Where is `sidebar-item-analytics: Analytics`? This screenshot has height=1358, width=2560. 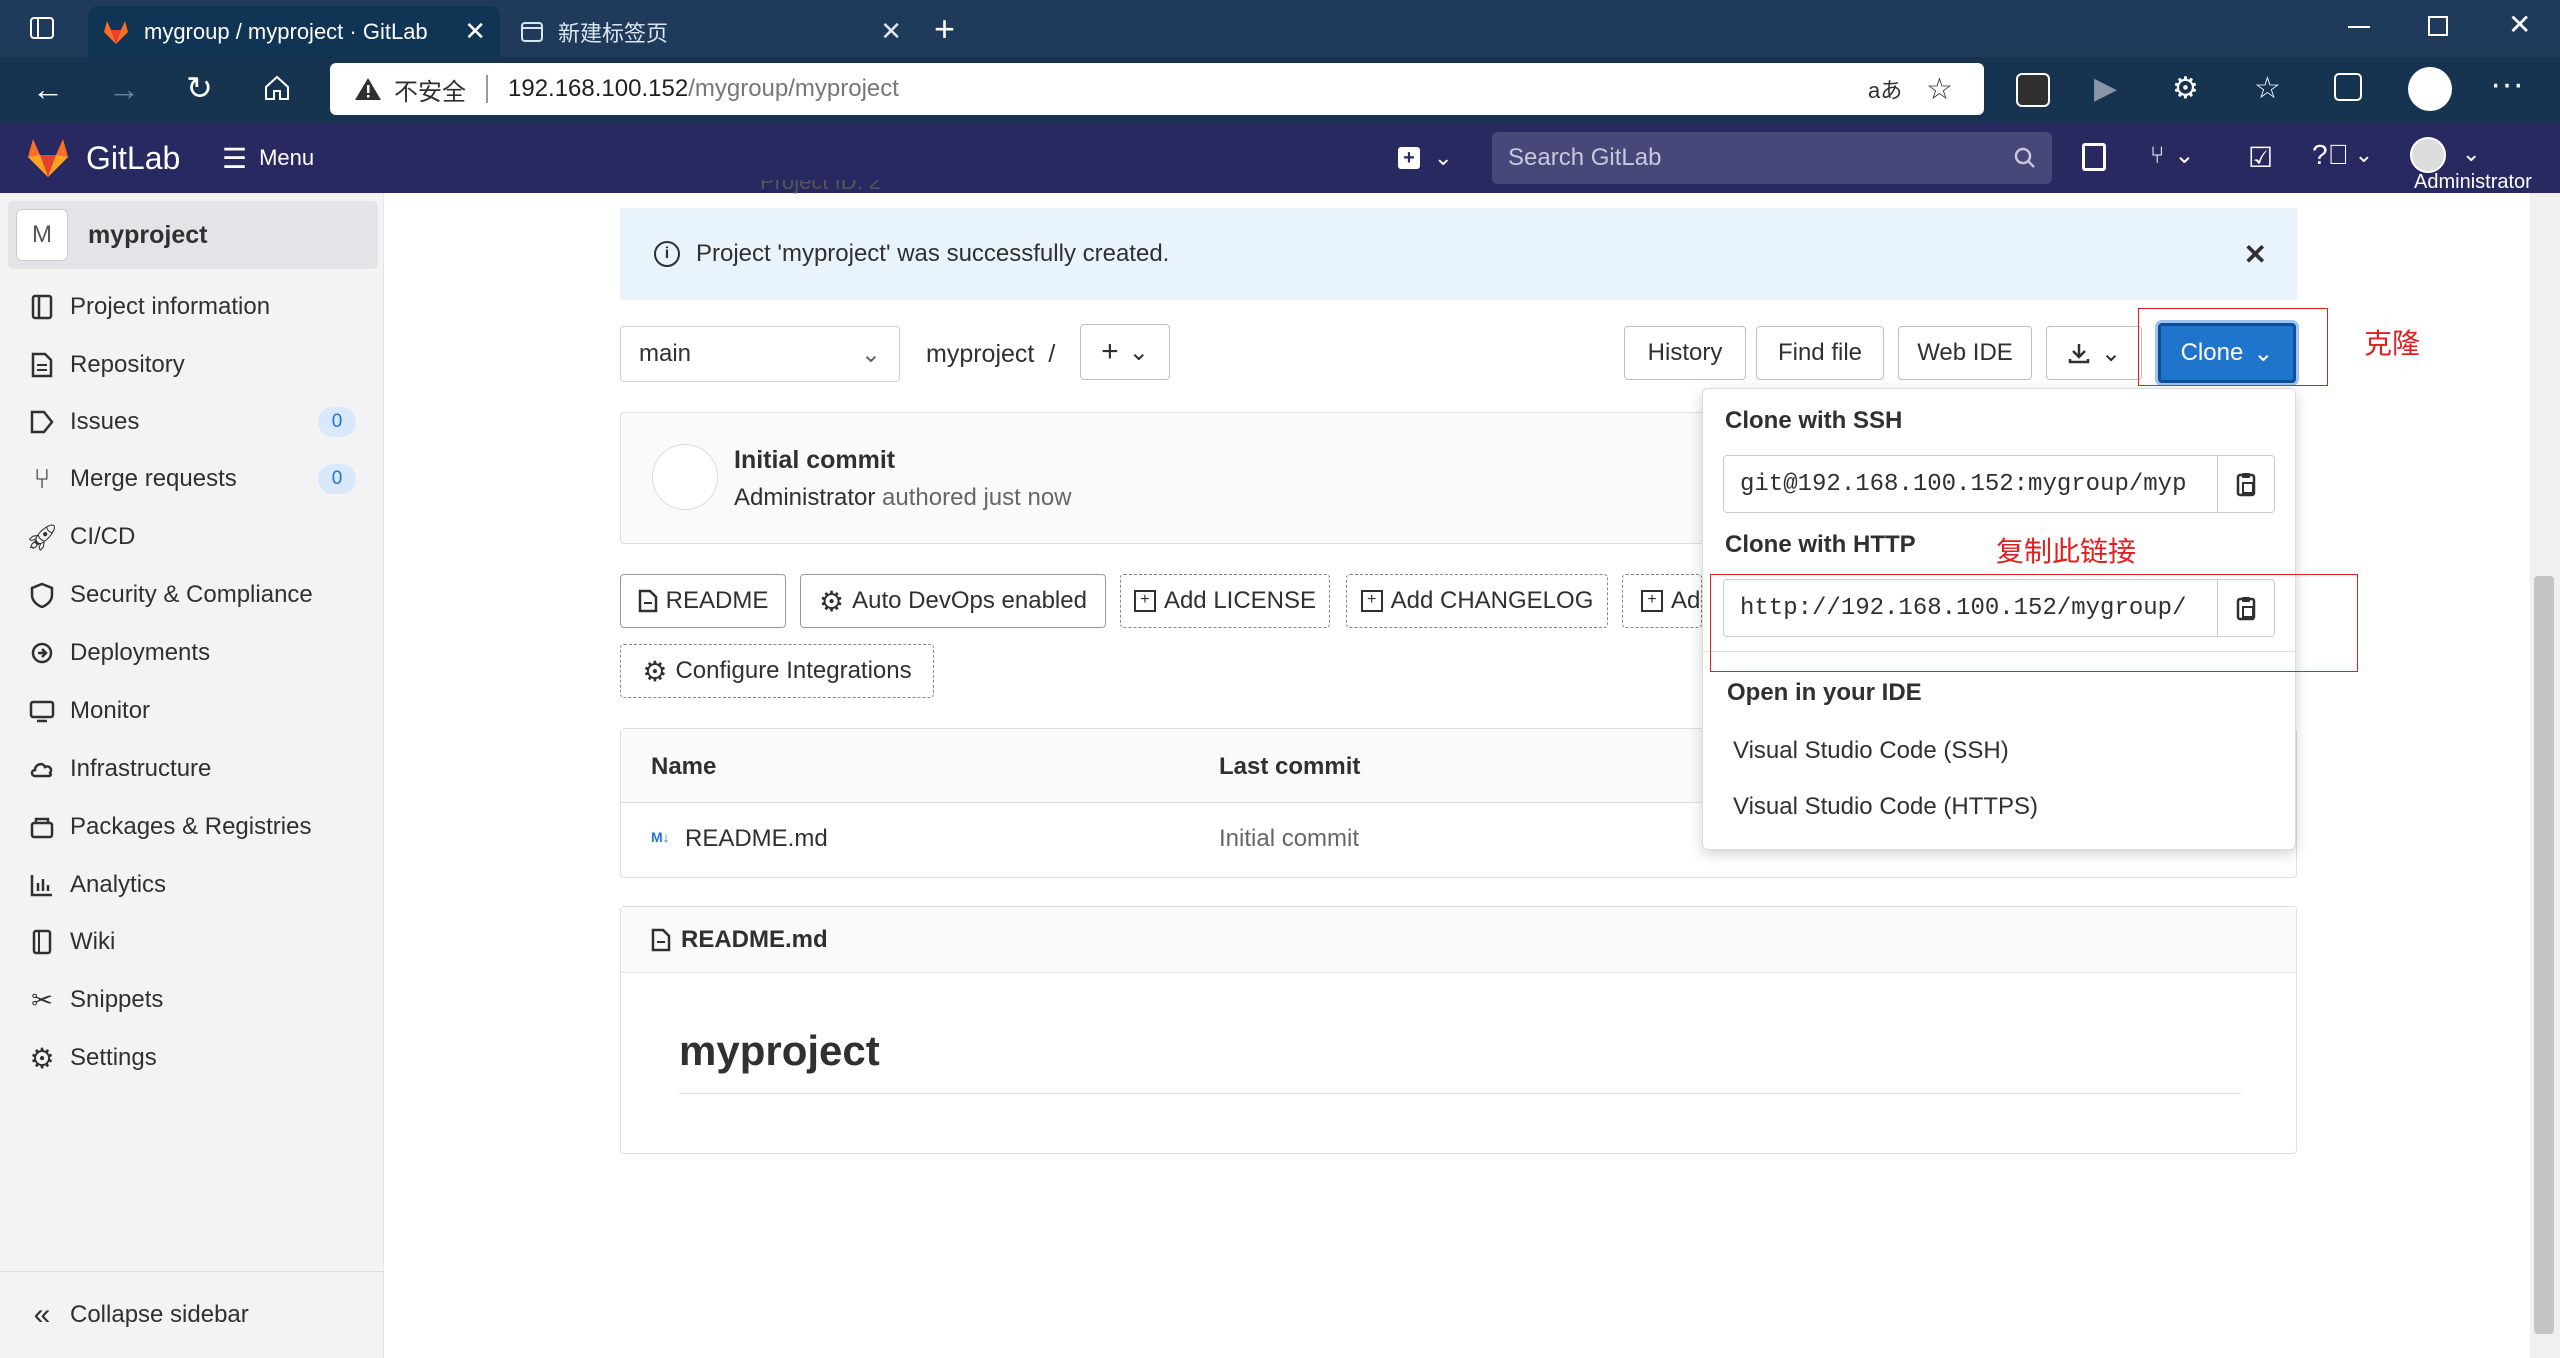
sidebar-item-analytics: Analytics is located at coordinates (97, 885).